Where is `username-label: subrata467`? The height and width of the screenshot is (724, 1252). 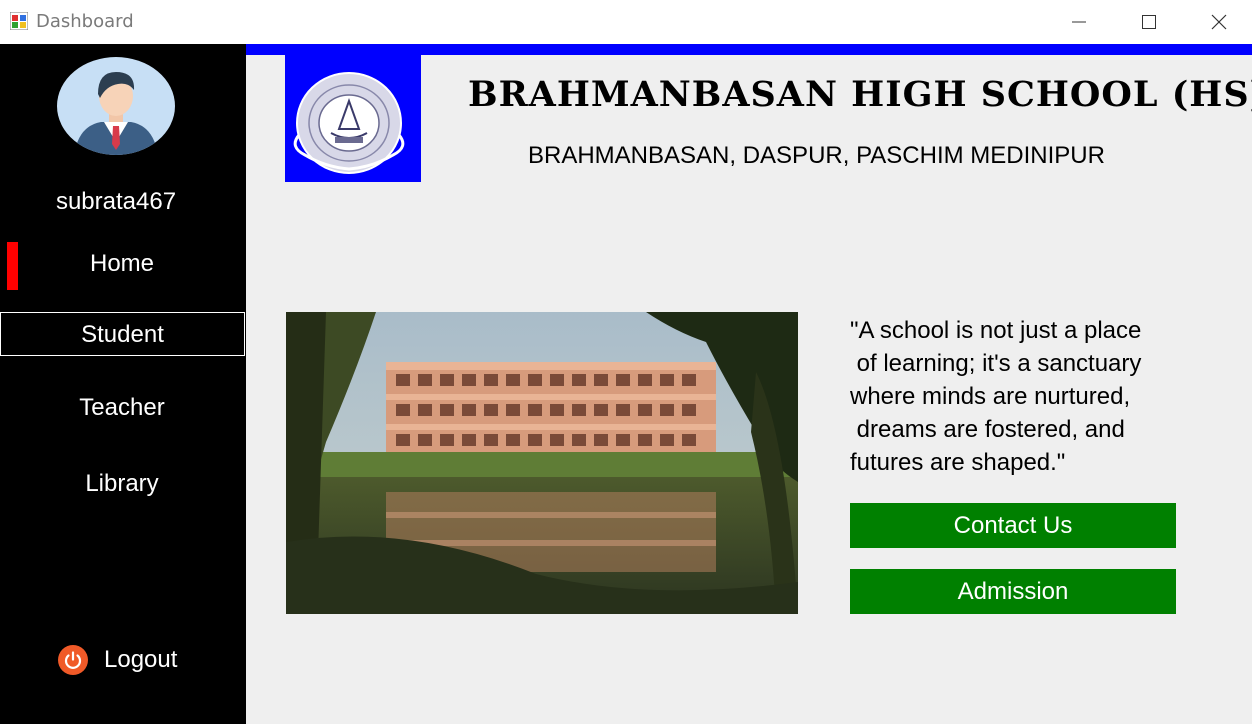
username-label: subrata467 is located at coordinates (116, 201).